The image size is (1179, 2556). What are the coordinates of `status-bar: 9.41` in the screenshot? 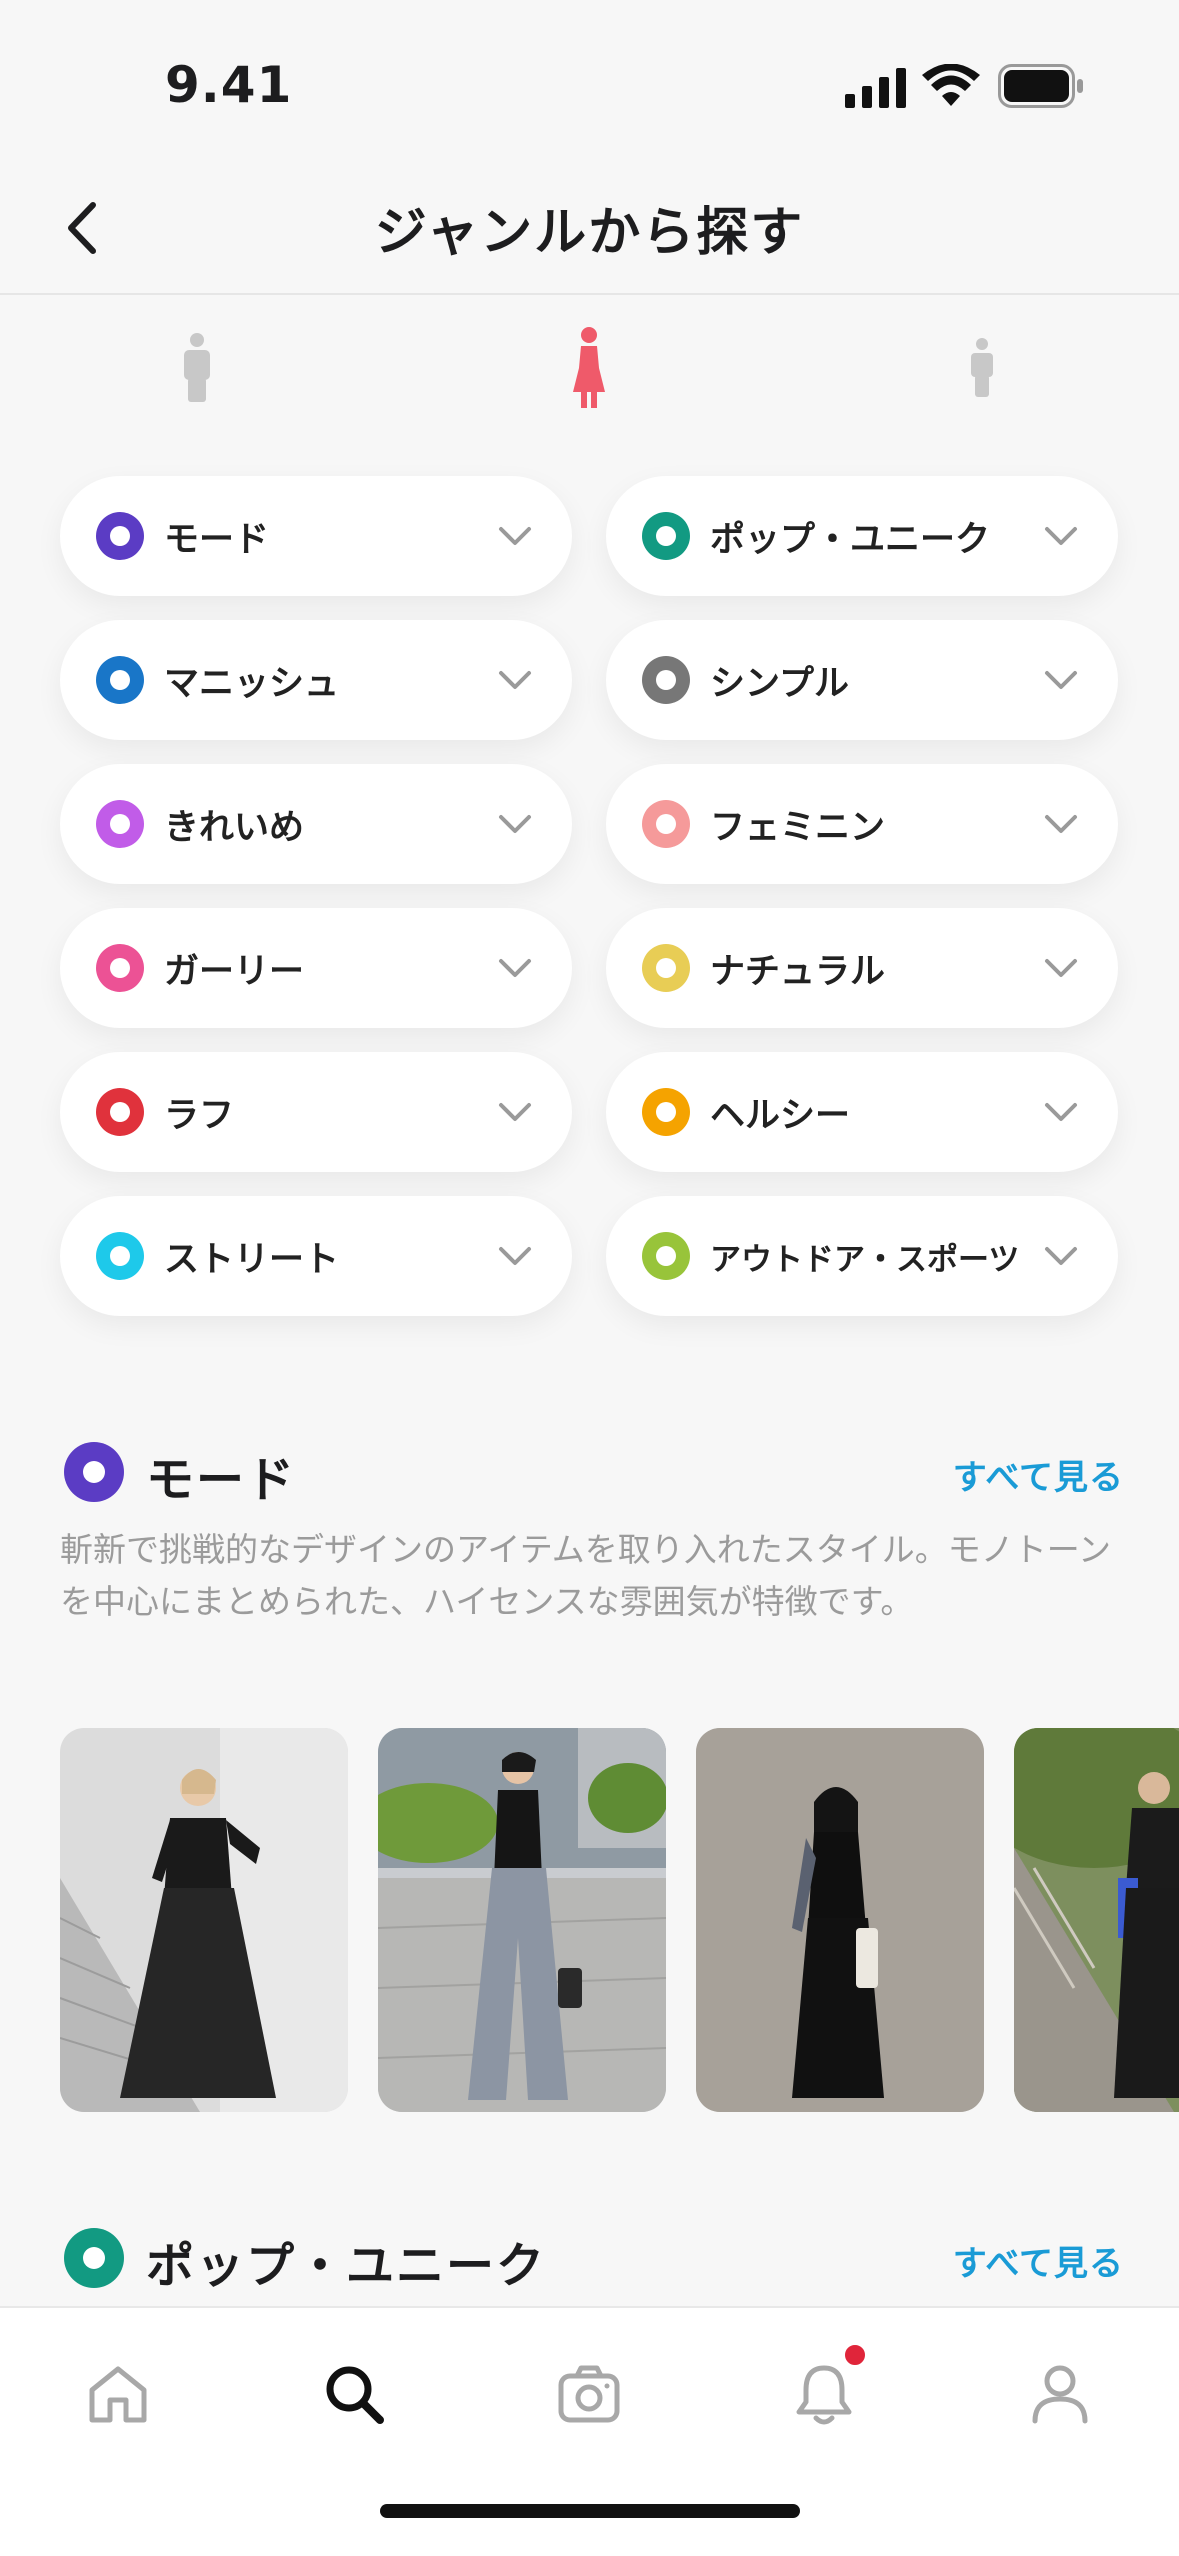 It's located at (589, 80).